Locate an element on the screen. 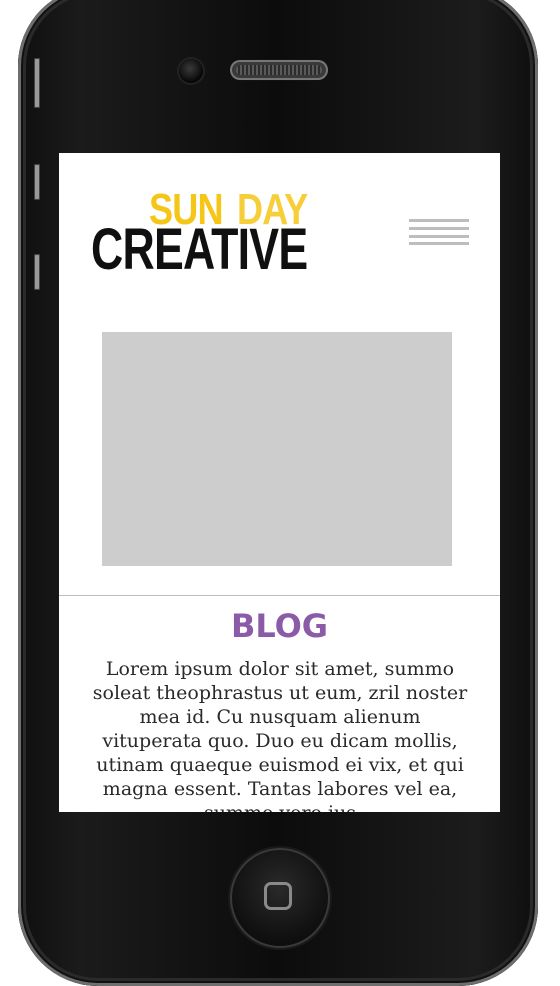 Image resolution: width=560 pixels, height=986 pixels. earpiece-speaker is located at coordinates (279, 70).